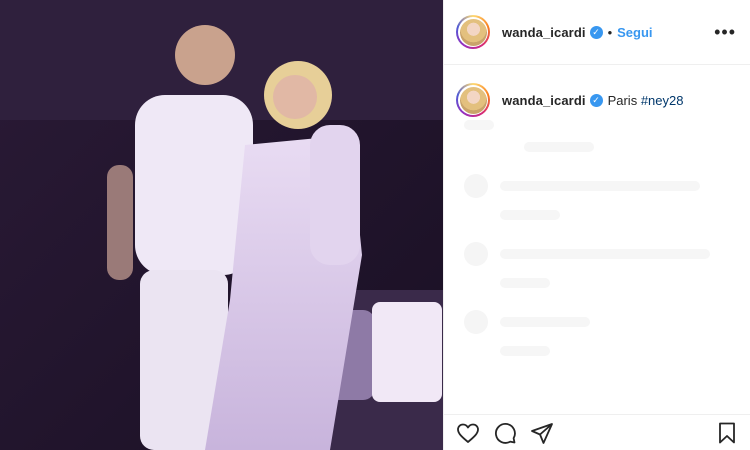 Image resolution: width=750 pixels, height=450 pixels. I want to click on avatar, so click(473, 32).